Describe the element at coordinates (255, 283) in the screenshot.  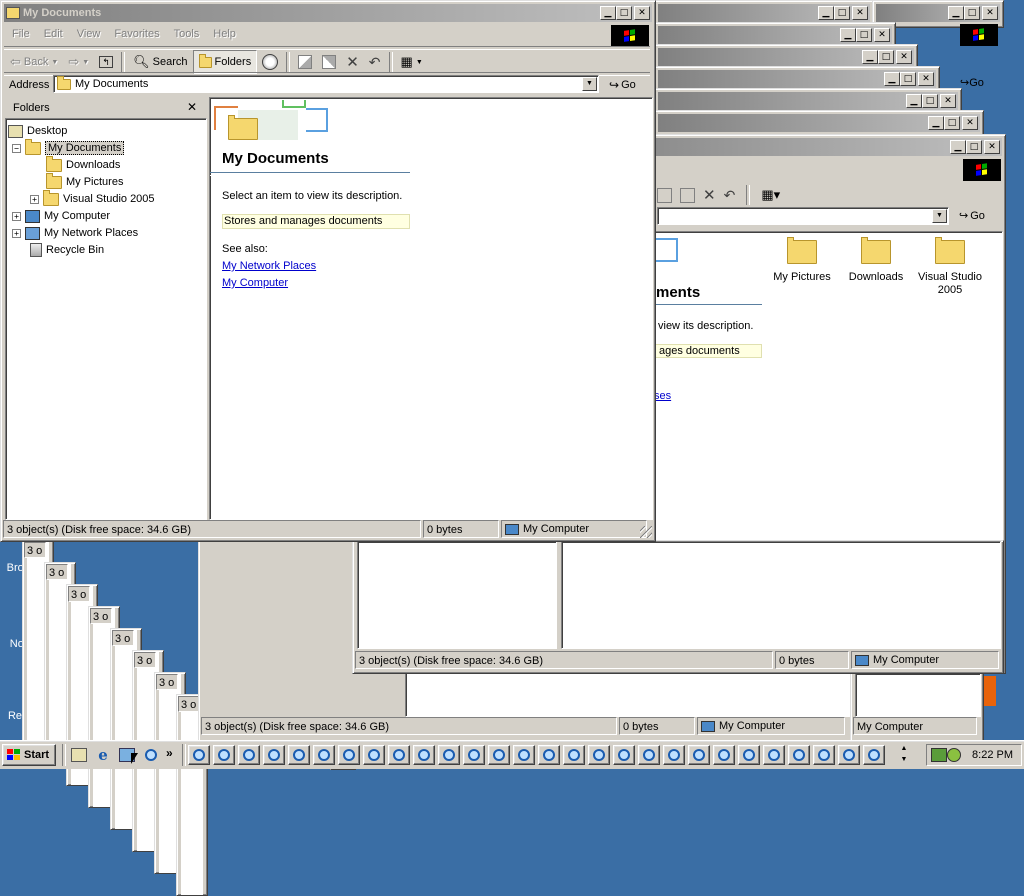
I see `link-my-computer: My Computer` at that location.